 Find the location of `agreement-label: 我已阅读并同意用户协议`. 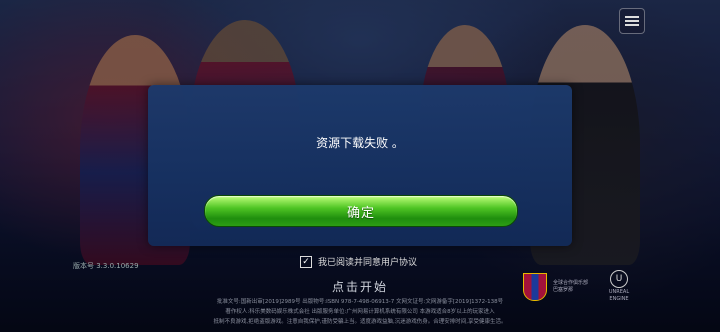

agreement-label: 我已阅读并同意用户协议 is located at coordinates (367, 261).